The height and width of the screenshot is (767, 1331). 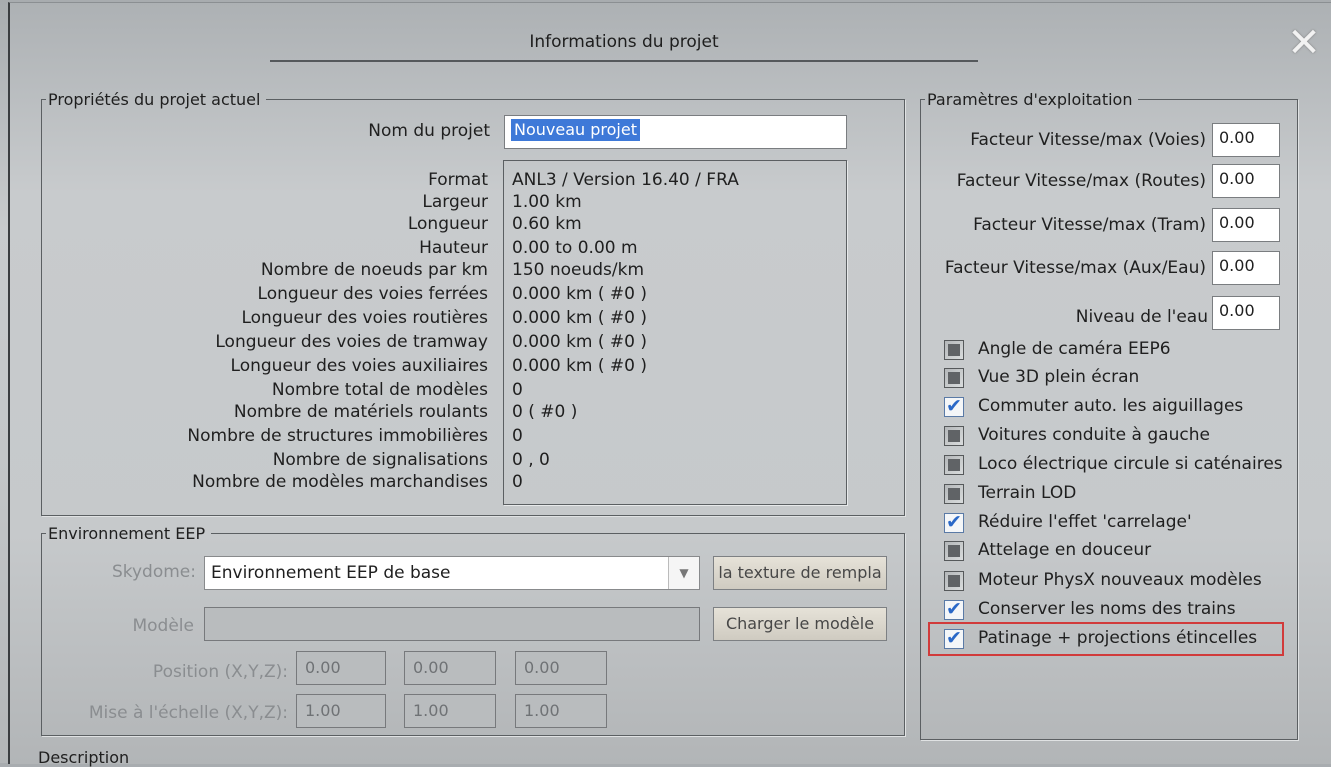 I want to click on factor-routes-input: 0.00, so click(x=1246, y=181).